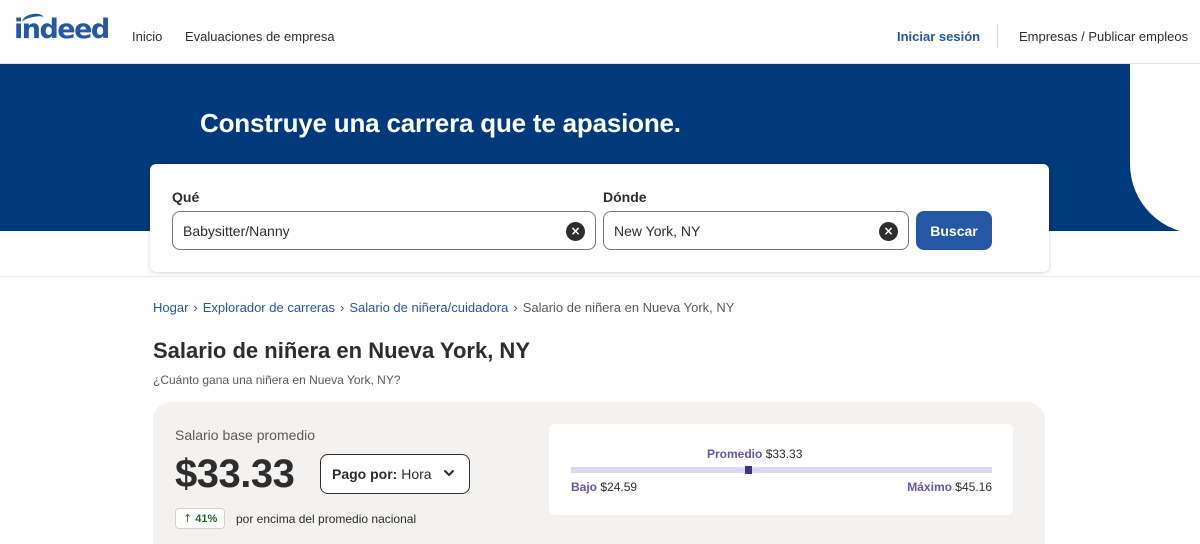 The height and width of the screenshot is (544, 1200). I want to click on sign-in-link: Iniciar sesión, so click(938, 36).